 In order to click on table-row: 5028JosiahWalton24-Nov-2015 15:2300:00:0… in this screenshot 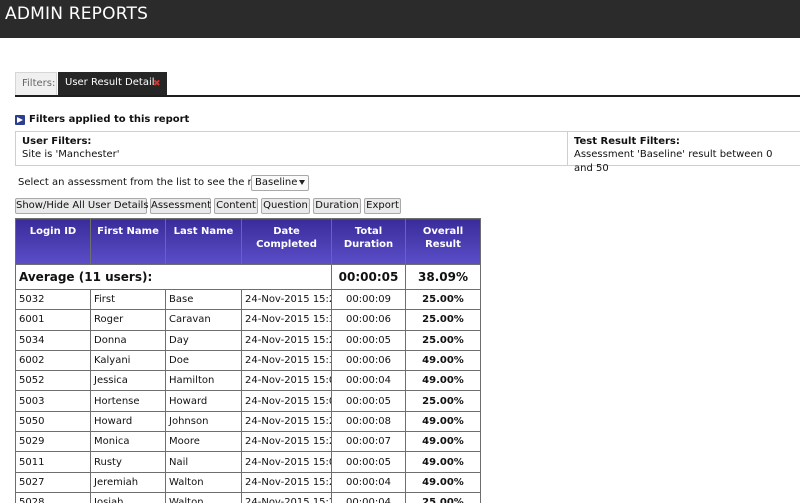, I will do `click(248, 497)`.